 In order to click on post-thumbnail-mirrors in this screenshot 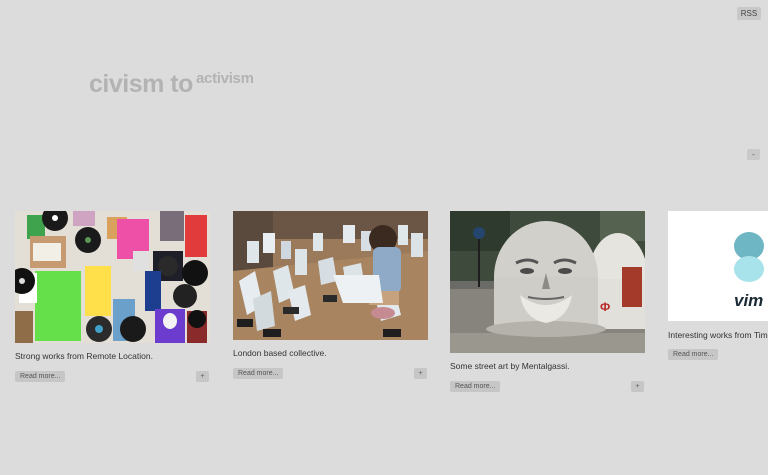, I will do `click(330, 275)`.